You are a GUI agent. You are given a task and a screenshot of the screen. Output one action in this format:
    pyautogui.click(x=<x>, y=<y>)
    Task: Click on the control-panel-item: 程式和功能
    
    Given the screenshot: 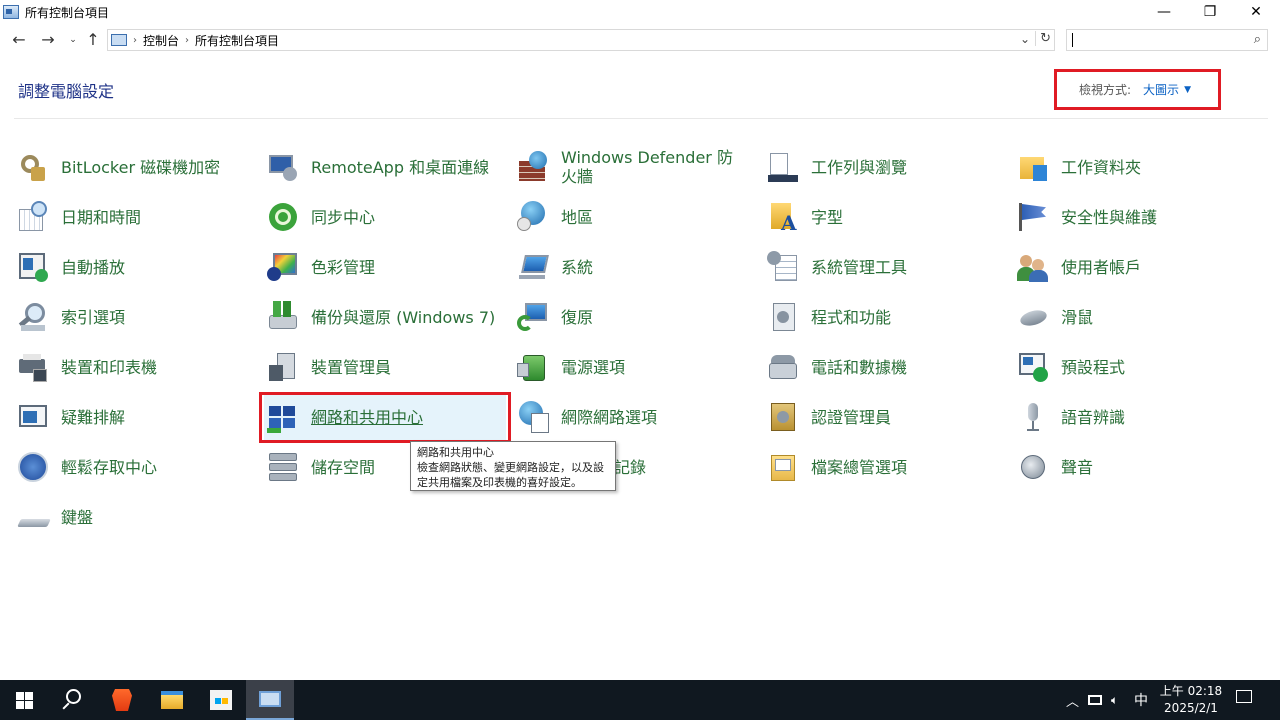 What is the action you would take?
    pyautogui.click(x=887, y=317)
    